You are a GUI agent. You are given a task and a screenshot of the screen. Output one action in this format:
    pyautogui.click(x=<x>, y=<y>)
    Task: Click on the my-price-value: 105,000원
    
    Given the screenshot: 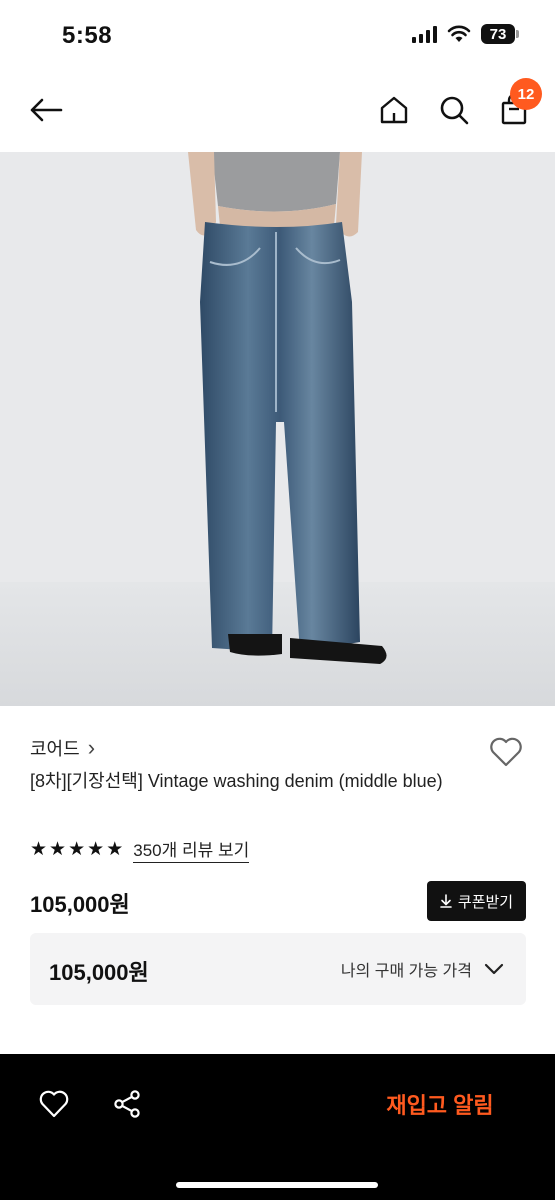 What is the action you would take?
    pyautogui.click(x=99, y=972)
    